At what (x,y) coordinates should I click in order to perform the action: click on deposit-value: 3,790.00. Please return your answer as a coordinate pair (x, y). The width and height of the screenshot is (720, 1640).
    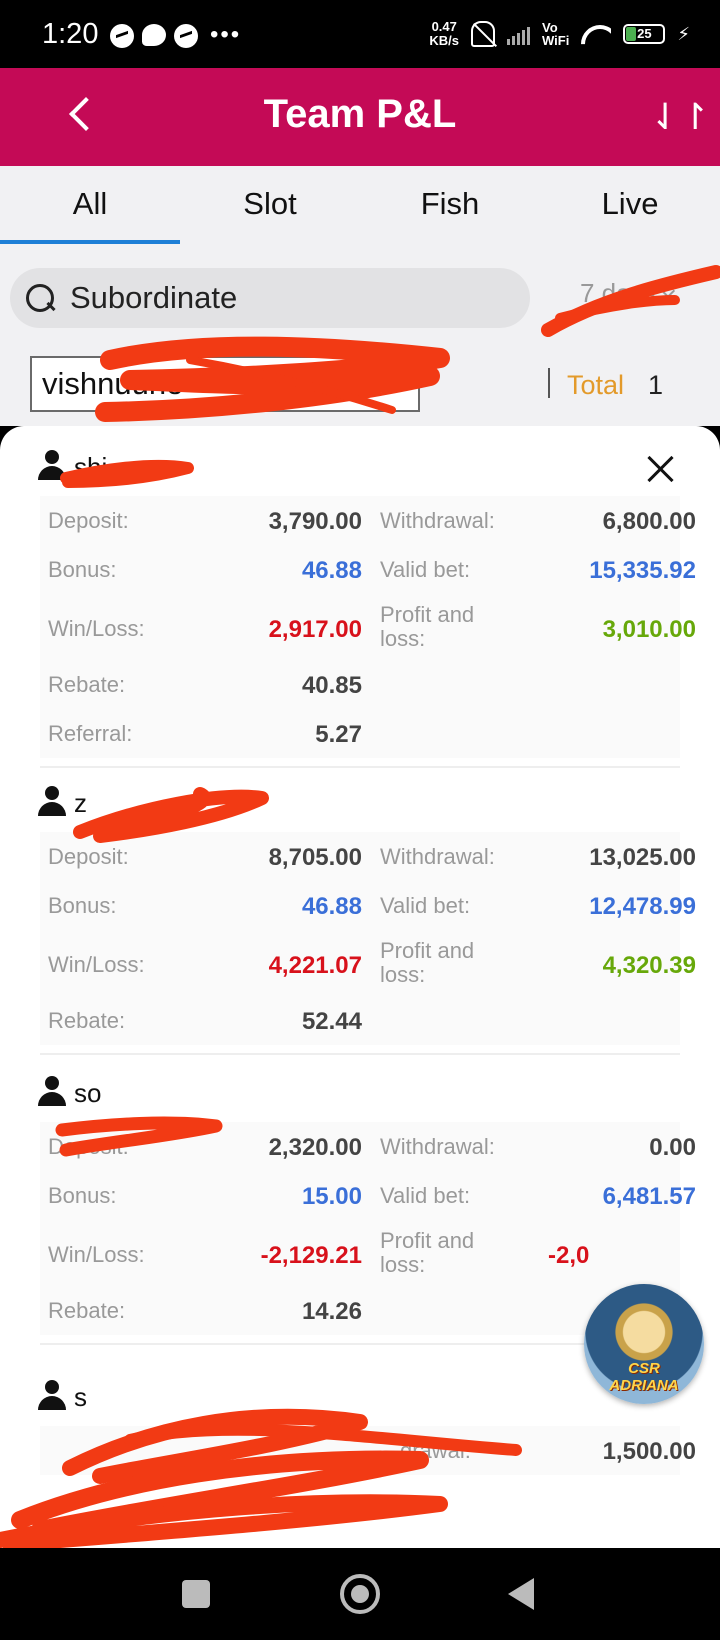
    Looking at the image, I should click on (315, 521).